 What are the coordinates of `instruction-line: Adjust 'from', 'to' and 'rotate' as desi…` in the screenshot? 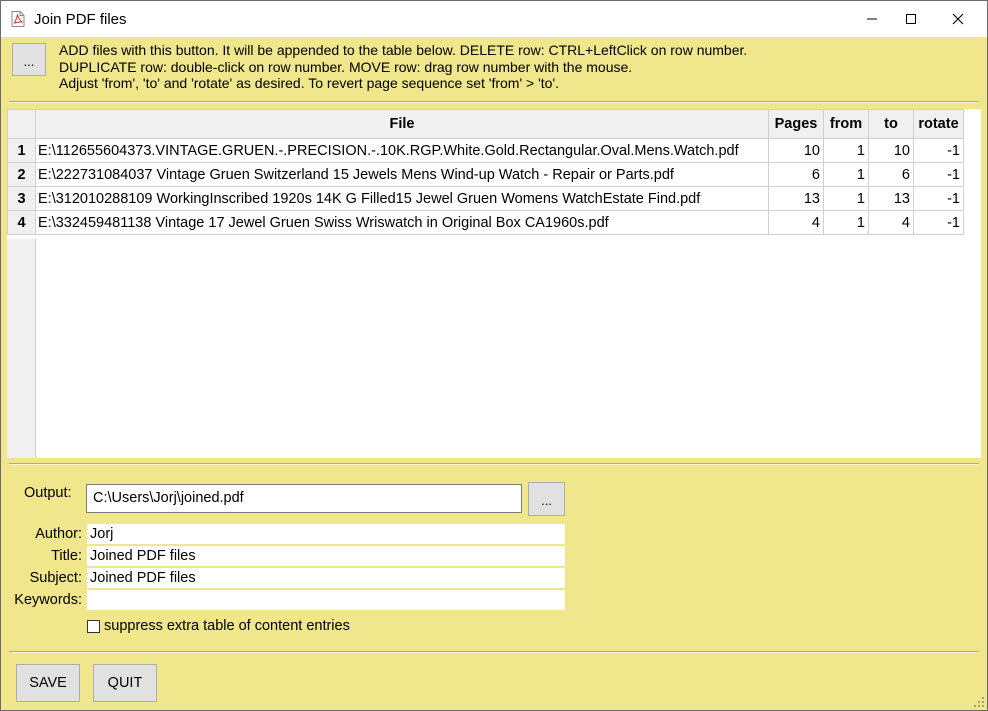 It's located at (309, 83).